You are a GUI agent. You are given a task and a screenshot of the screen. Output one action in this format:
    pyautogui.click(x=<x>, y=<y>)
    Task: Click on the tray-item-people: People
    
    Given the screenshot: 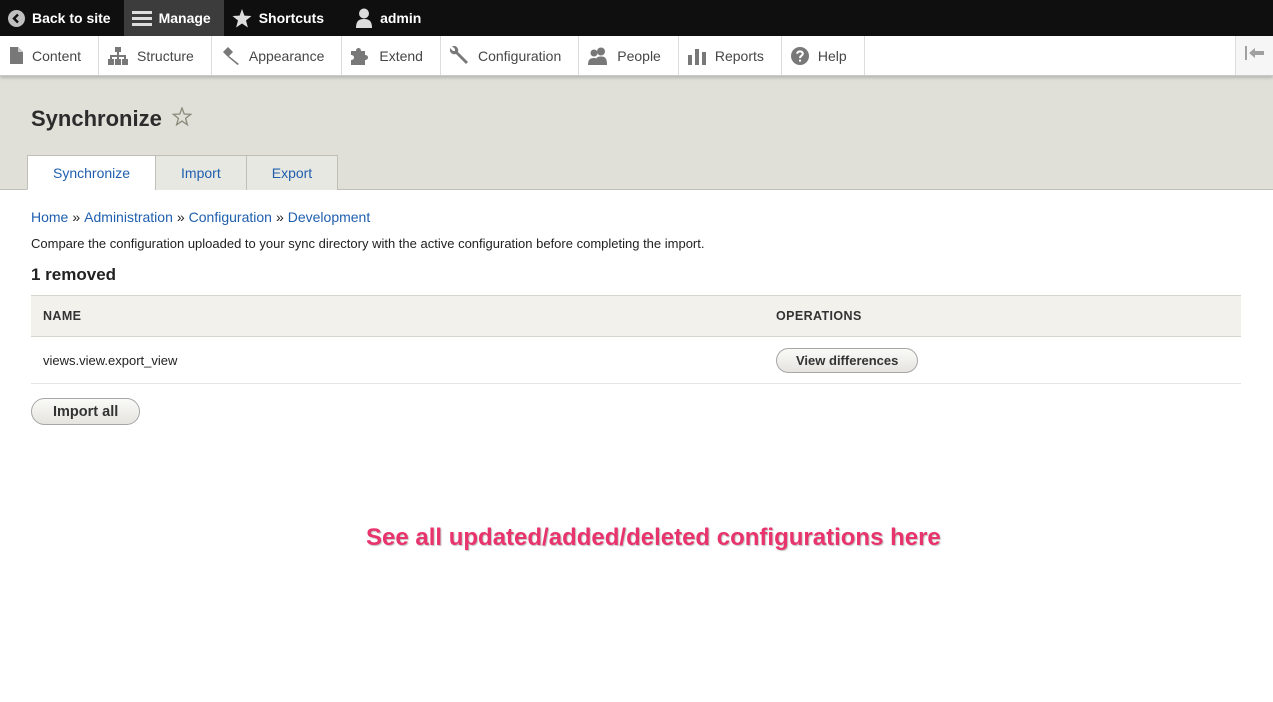 What is the action you would take?
    pyautogui.click(x=629, y=55)
    